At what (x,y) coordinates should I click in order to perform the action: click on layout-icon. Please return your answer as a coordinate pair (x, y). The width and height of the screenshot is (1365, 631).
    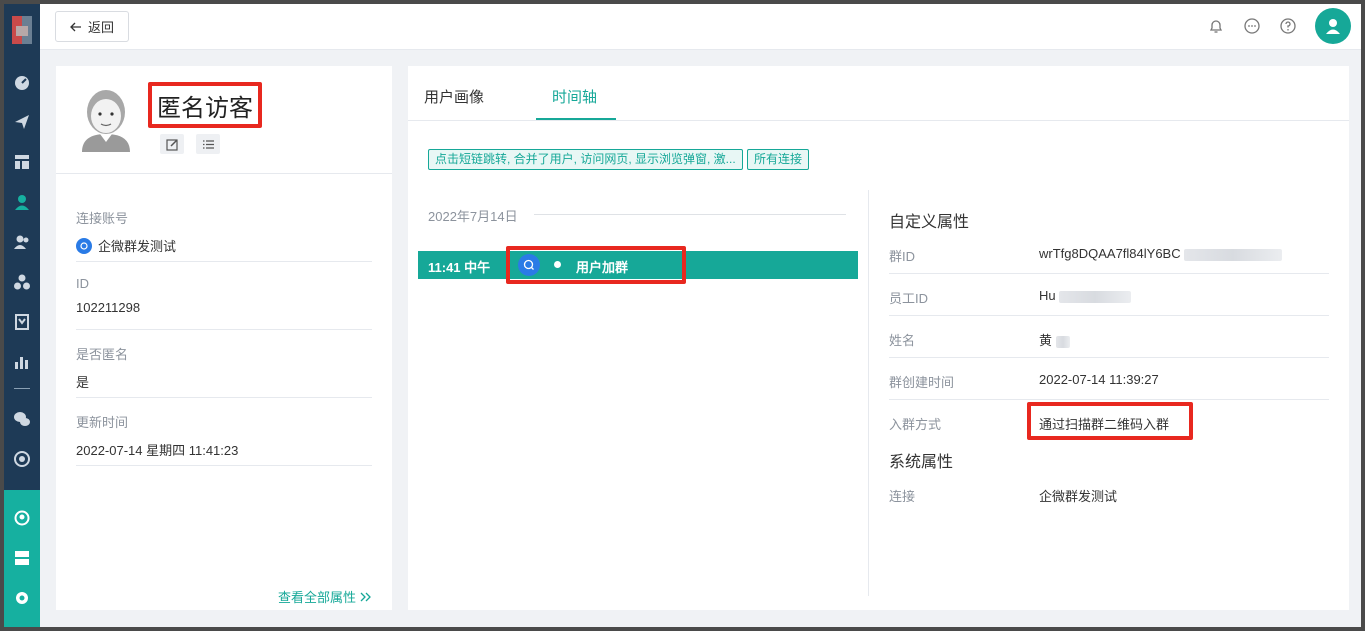
    Looking at the image, I should click on (22, 162).